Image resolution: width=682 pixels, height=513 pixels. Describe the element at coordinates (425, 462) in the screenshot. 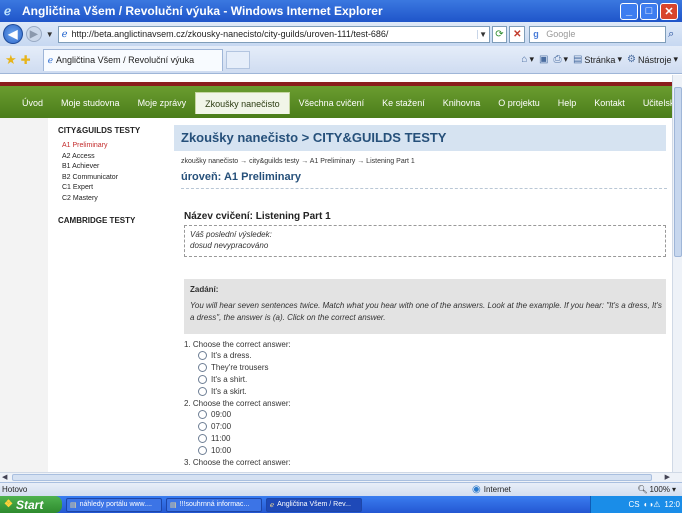

I see `question-3: 3. Choose the correct answer:` at that location.